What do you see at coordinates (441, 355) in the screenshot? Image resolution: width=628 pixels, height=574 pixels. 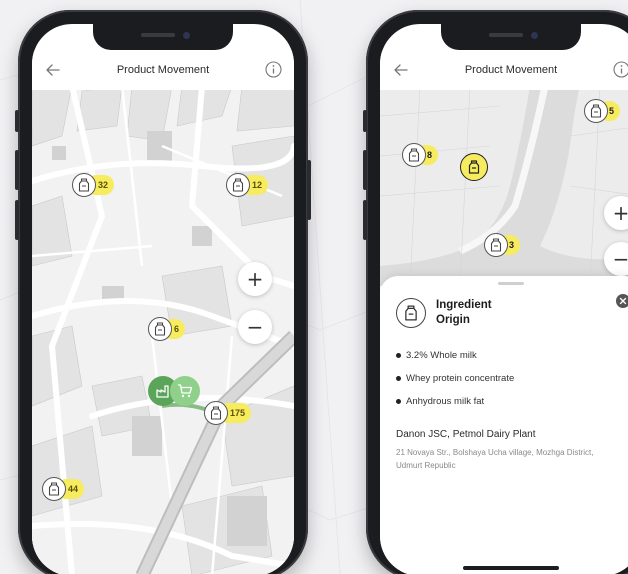 I see `ingredient-label: 3.2% Whole milk` at bounding box center [441, 355].